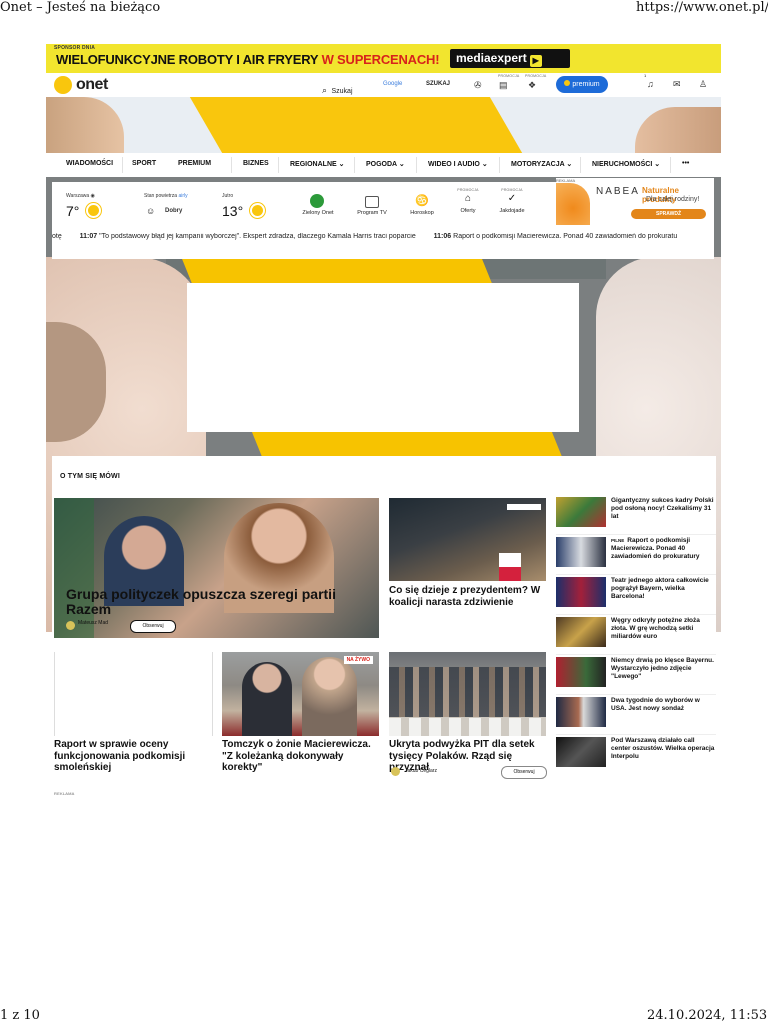  I want to click on mail-icon: ✉, so click(677, 84).